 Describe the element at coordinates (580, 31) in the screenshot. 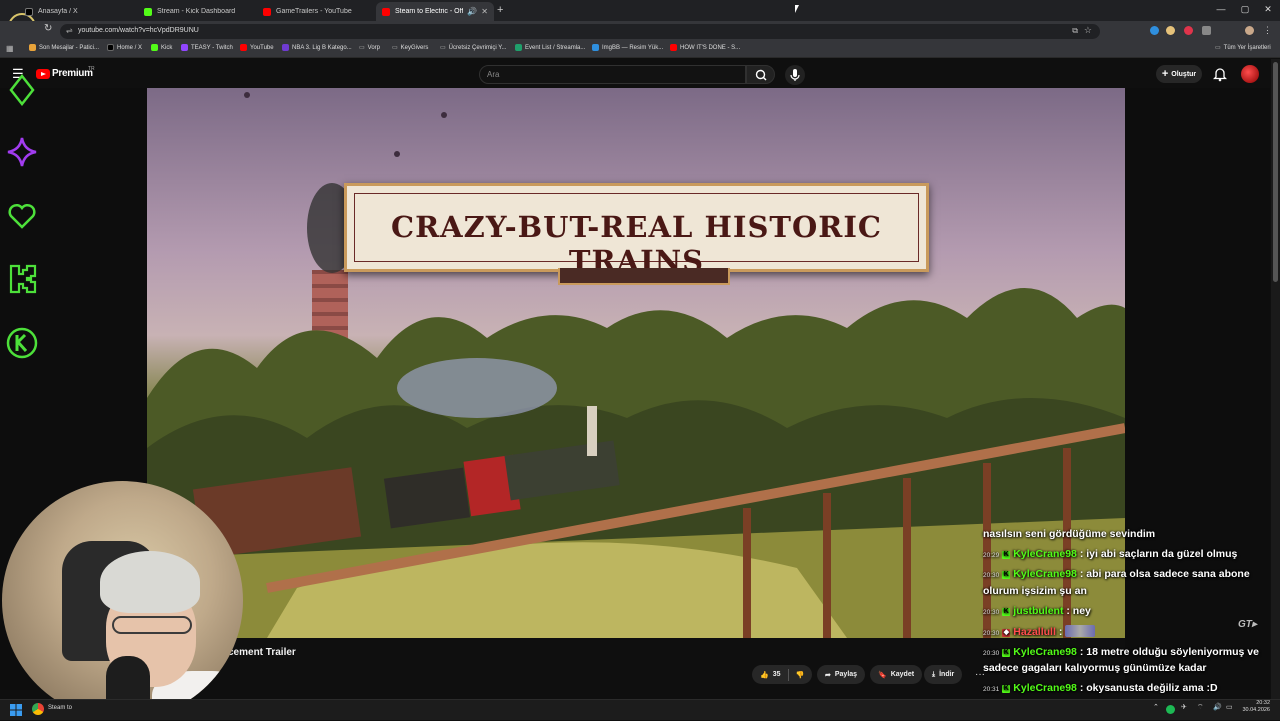

I see `address-bar: ⇌ youtube.com/watch?v=hcVpdDR9UNU ⧉ ☆` at that location.